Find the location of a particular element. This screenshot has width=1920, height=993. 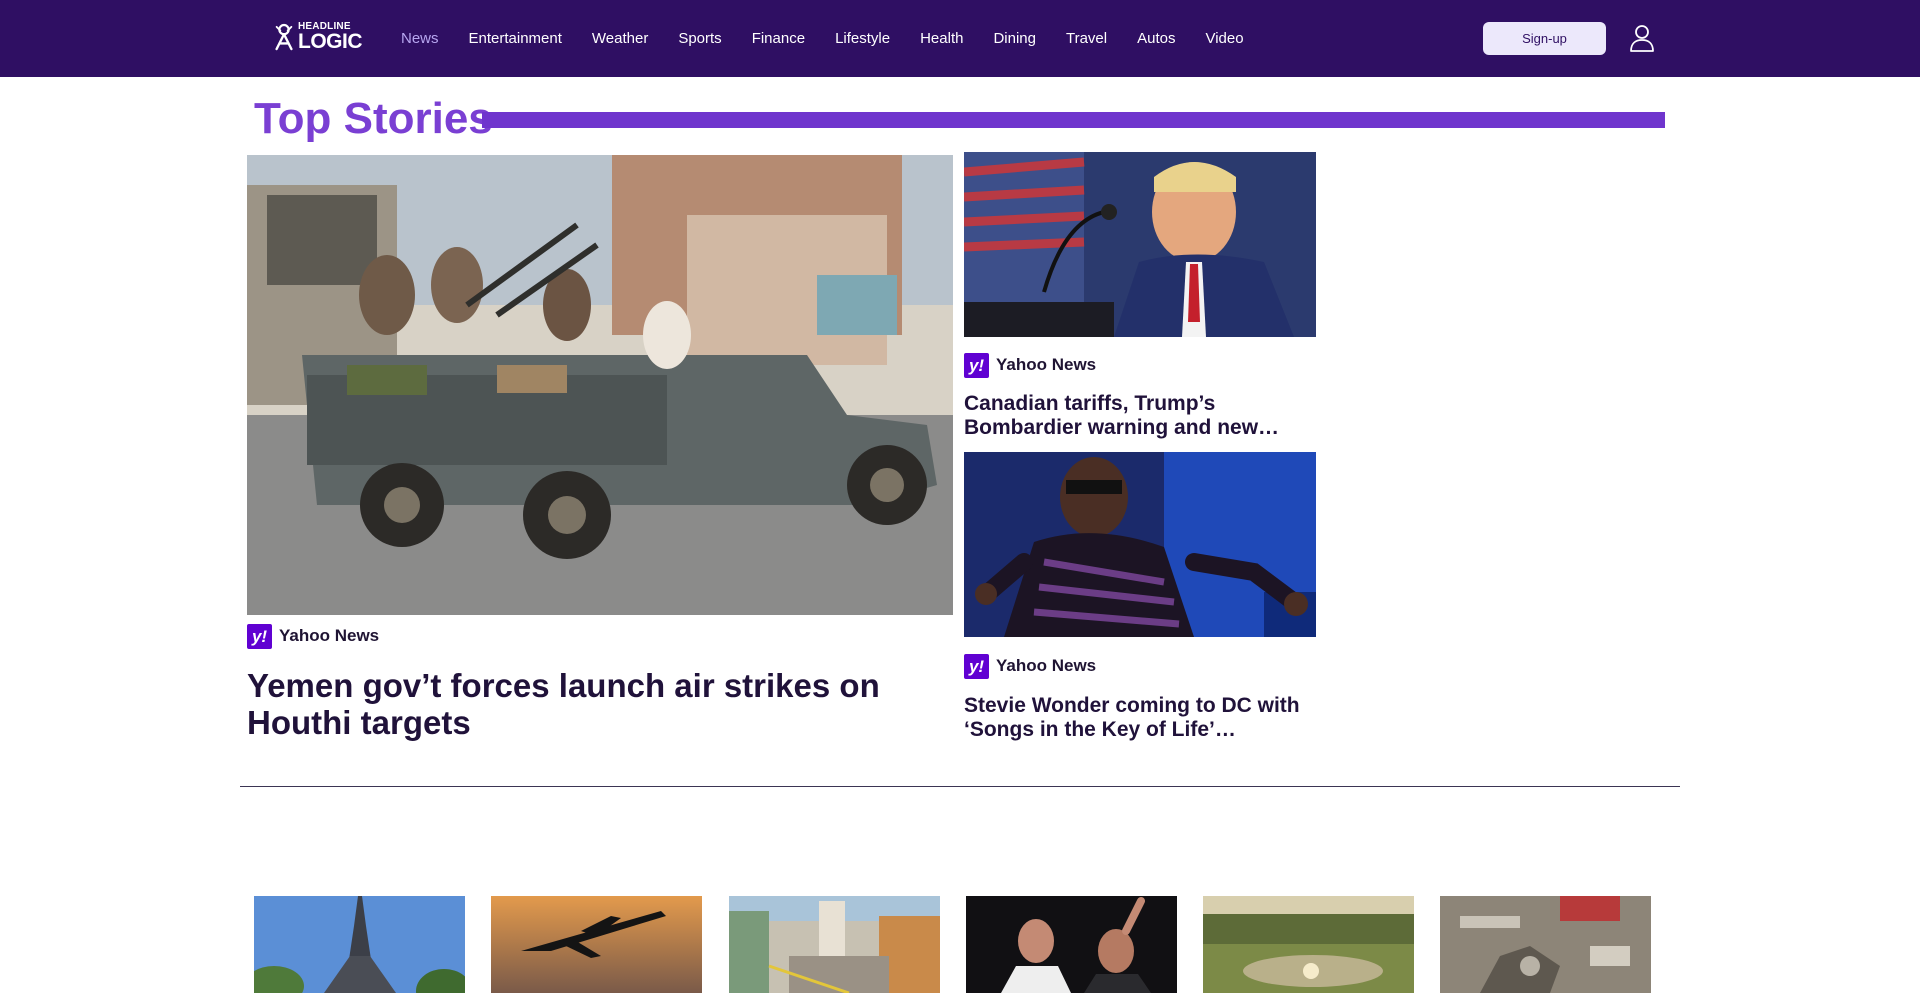

nav-item-dining: Dining is located at coordinates (1014, 38).